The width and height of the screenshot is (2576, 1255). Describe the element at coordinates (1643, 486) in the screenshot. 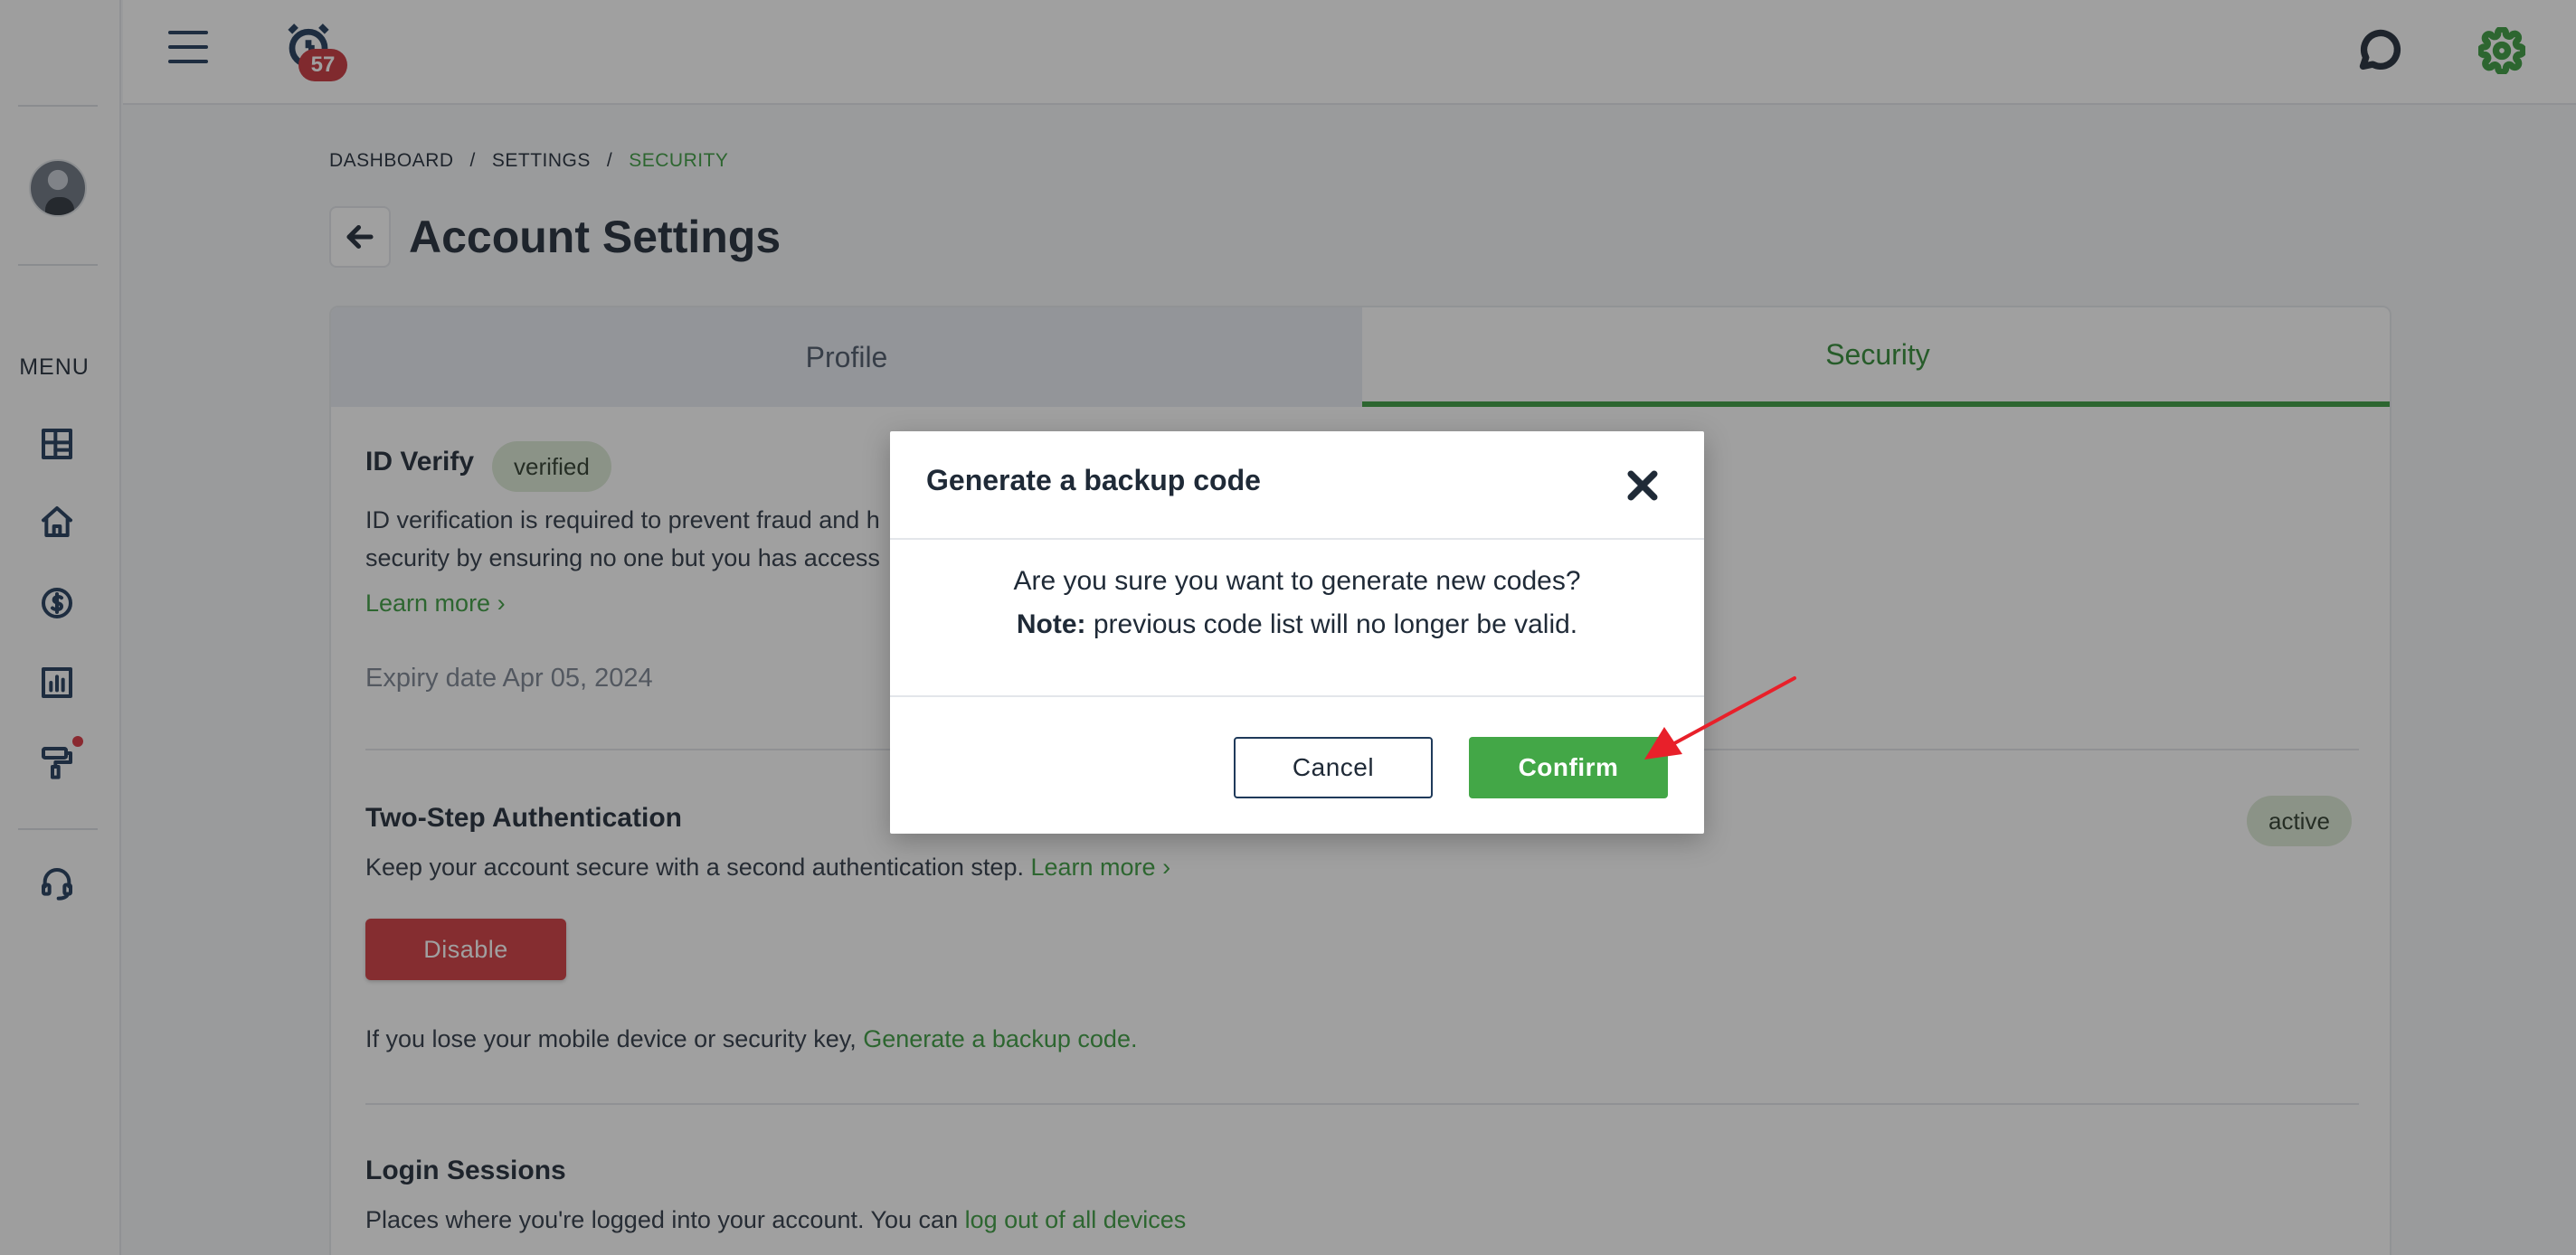

I see `close-icon` at that location.